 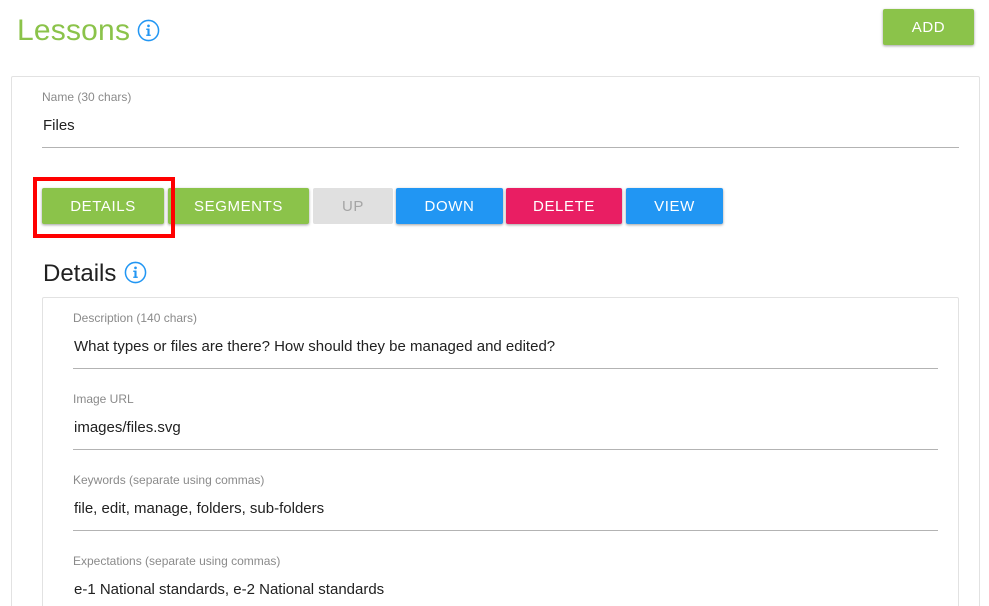 I want to click on image-url-field: images/files.svg, so click(x=127, y=427).